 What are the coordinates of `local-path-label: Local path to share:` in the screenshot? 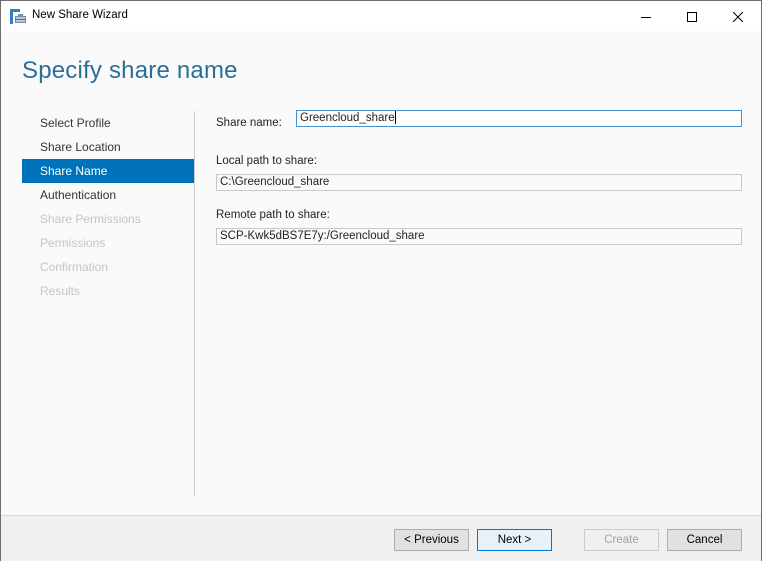 It's located at (267, 161).